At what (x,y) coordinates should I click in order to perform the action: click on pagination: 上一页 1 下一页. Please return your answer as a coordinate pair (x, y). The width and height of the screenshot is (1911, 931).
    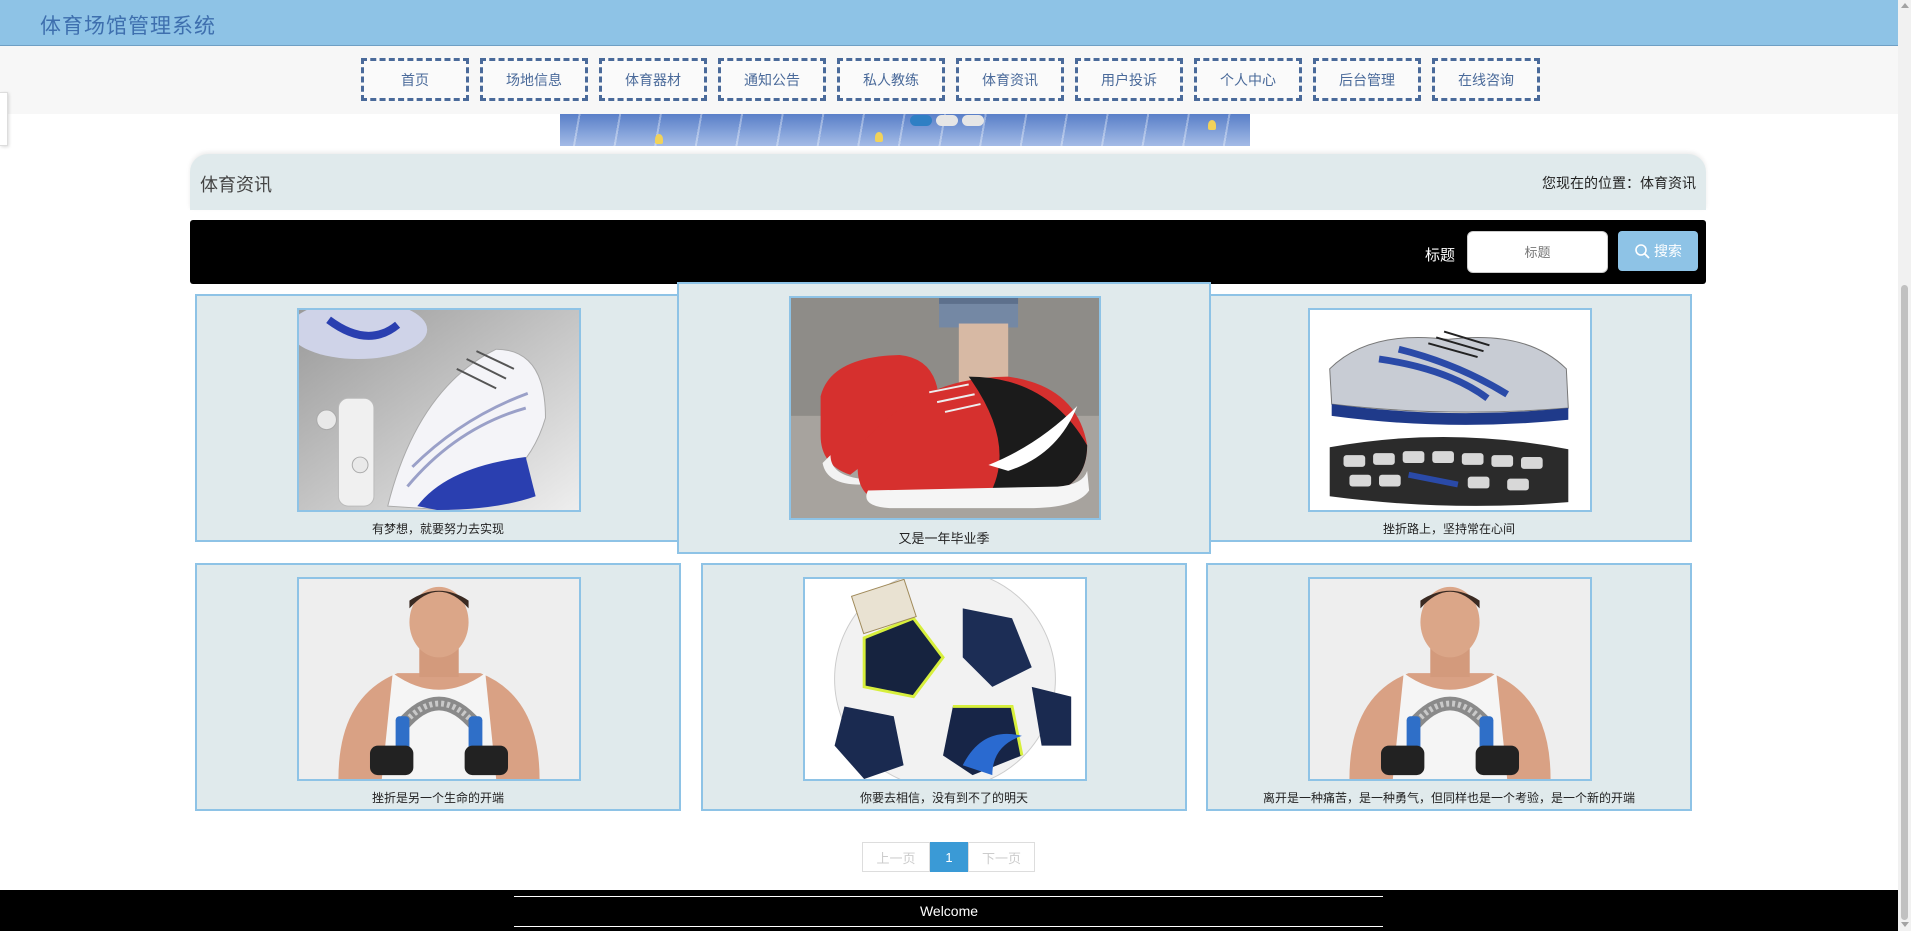
    Looking at the image, I should click on (948, 857).